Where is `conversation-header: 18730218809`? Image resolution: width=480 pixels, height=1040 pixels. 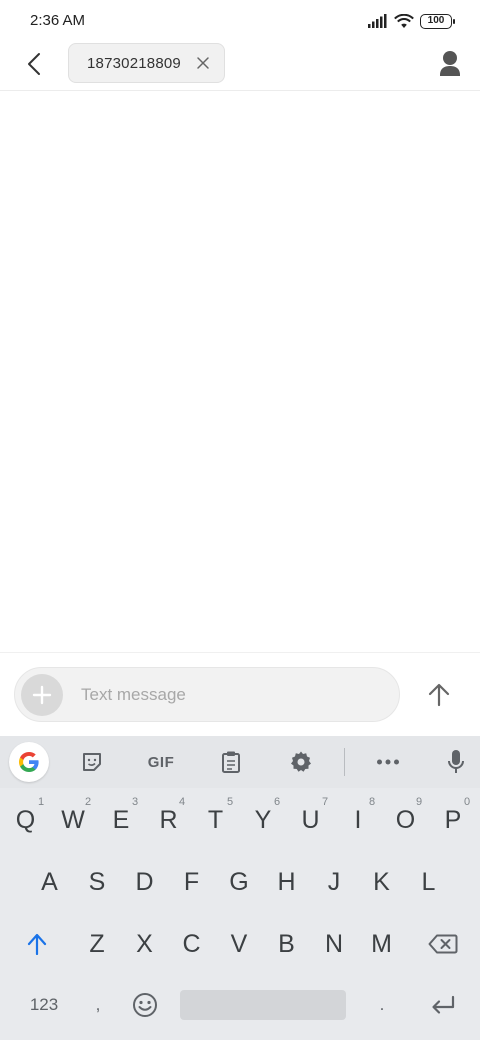
conversation-header: 18730218809 is located at coordinates (240, 65).